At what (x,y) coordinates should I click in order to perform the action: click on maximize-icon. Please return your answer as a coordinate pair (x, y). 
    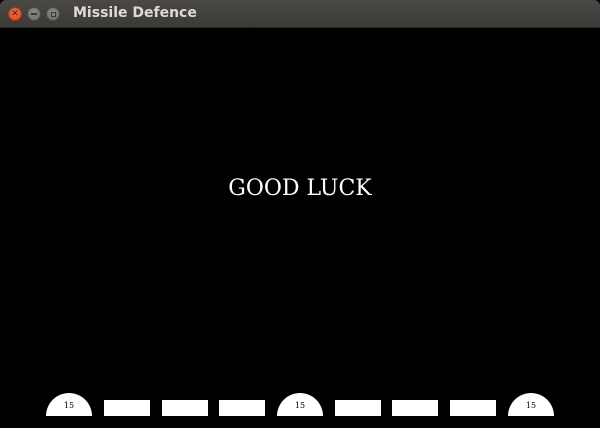
    Looking at the image, I should click on (53, 14).